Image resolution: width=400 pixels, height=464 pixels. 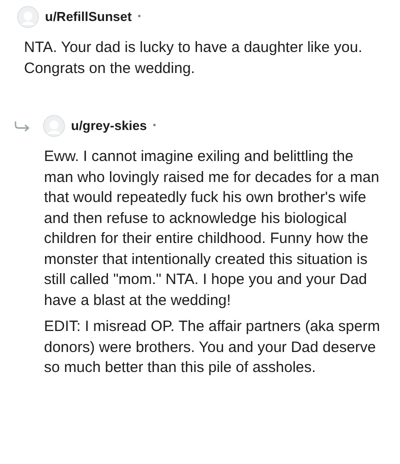 What do you see at coordinates (22, 126) in the screenshot?
I see `reply-arrow-icon` at bounding box center [22, 126].